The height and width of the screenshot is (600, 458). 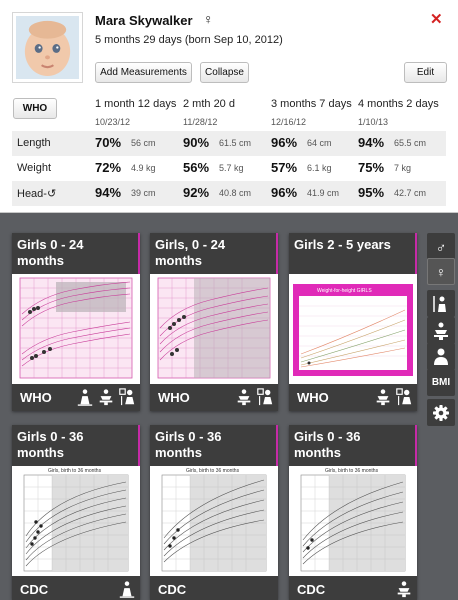 What do you see at coordinates (214, 253) in the screenshot?
I see `chart-card-title: Girls, 0 - 24 months` at bounding box center [214, 253].